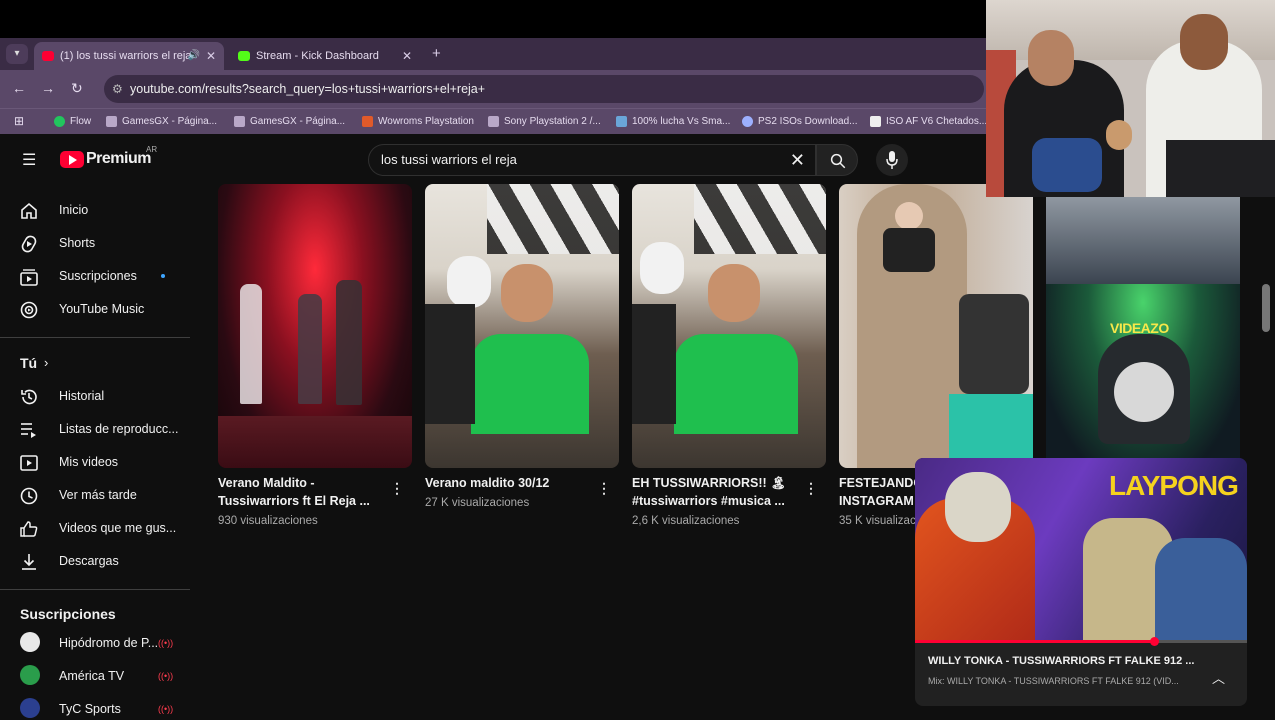 This screenshot has width=1275, height=720. What do you see at coordinates (17, 54) in the screenshot?
I see `tab-search-button: ▾` at bounding box center [17, 54].